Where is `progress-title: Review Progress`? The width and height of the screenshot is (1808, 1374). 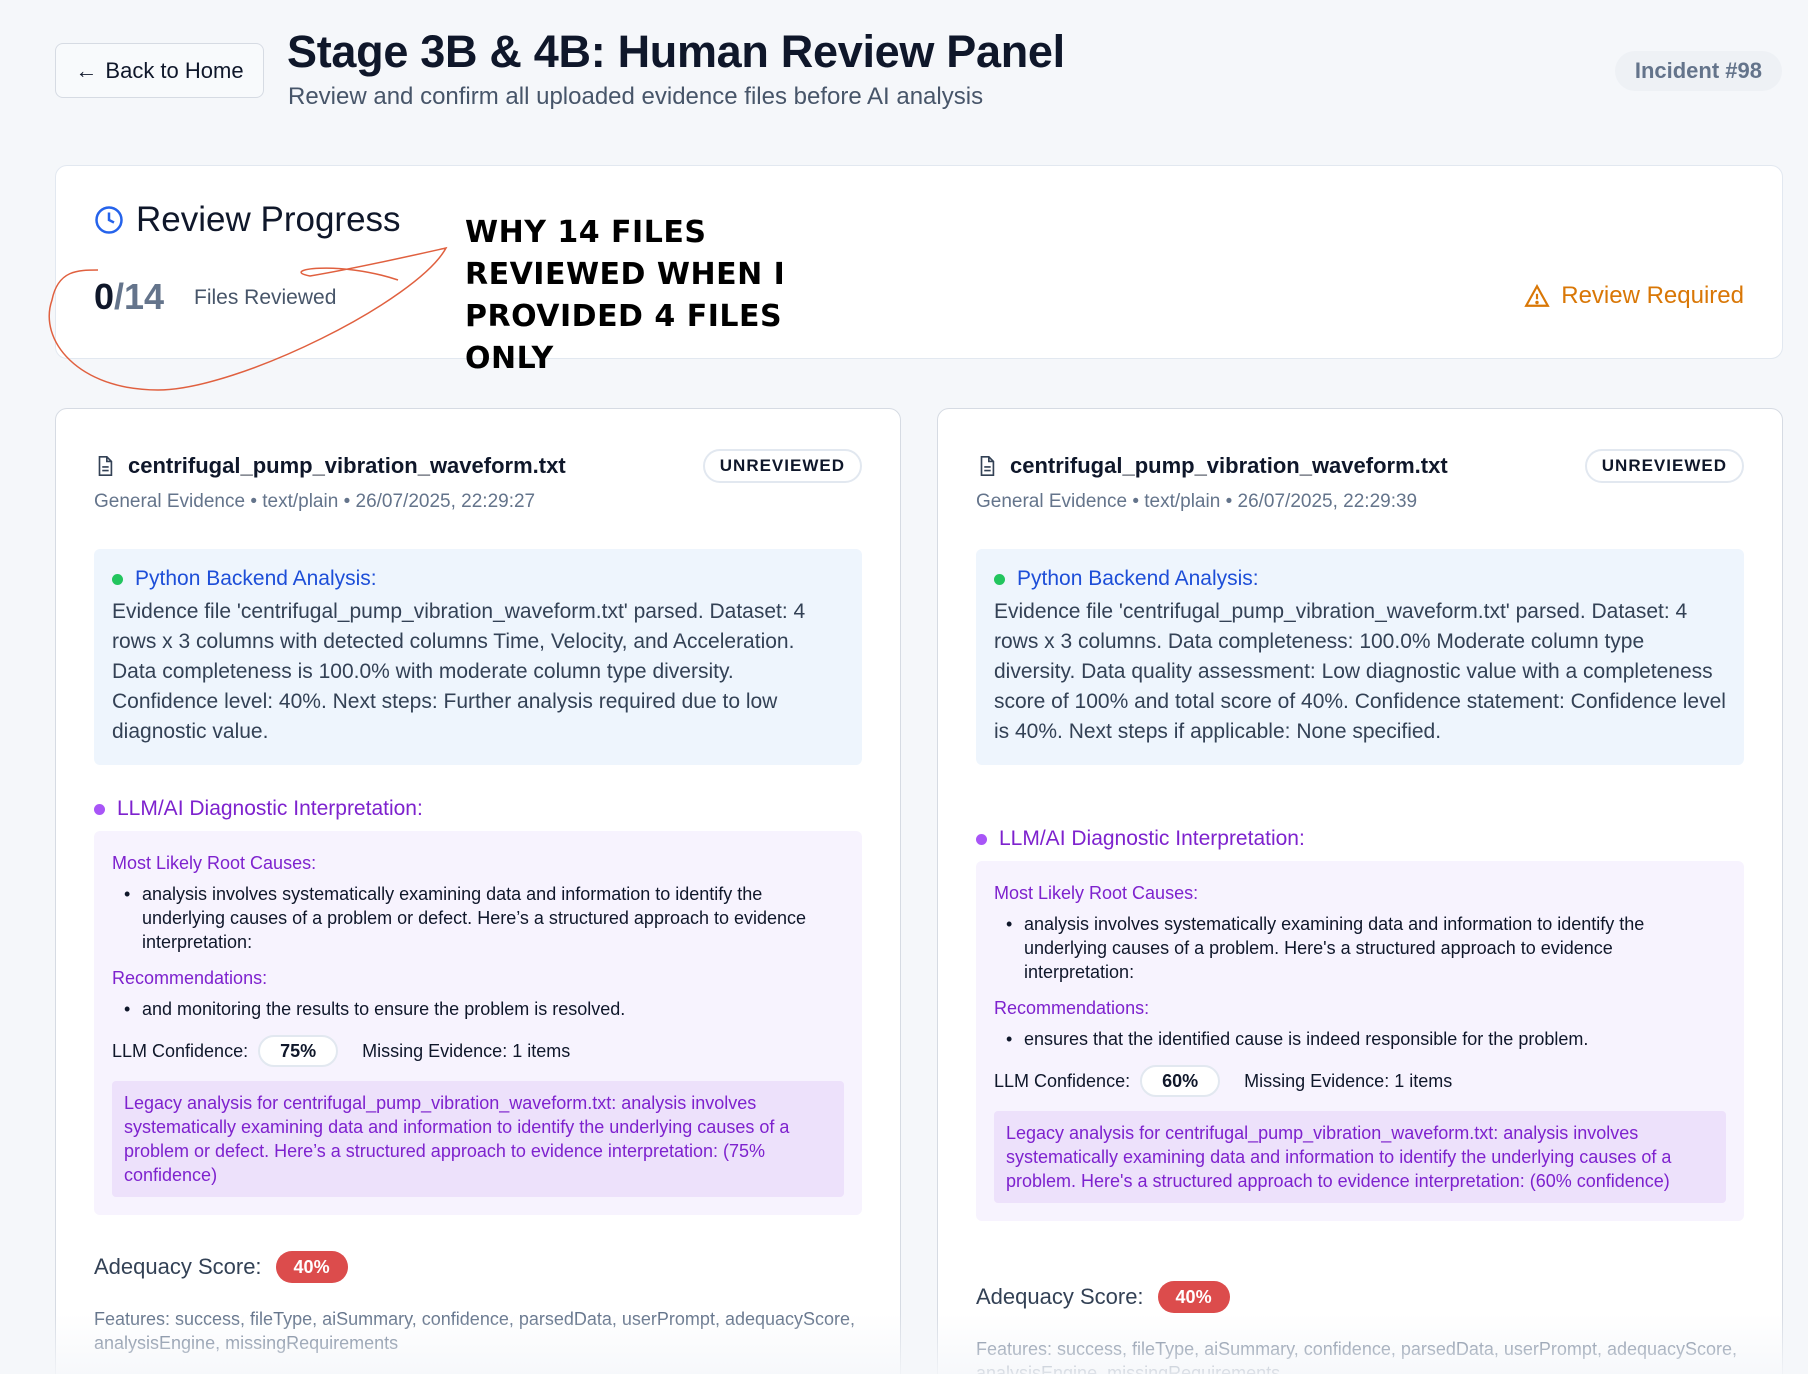 progress-title: Review Progress is located at coordinates (247, 220).